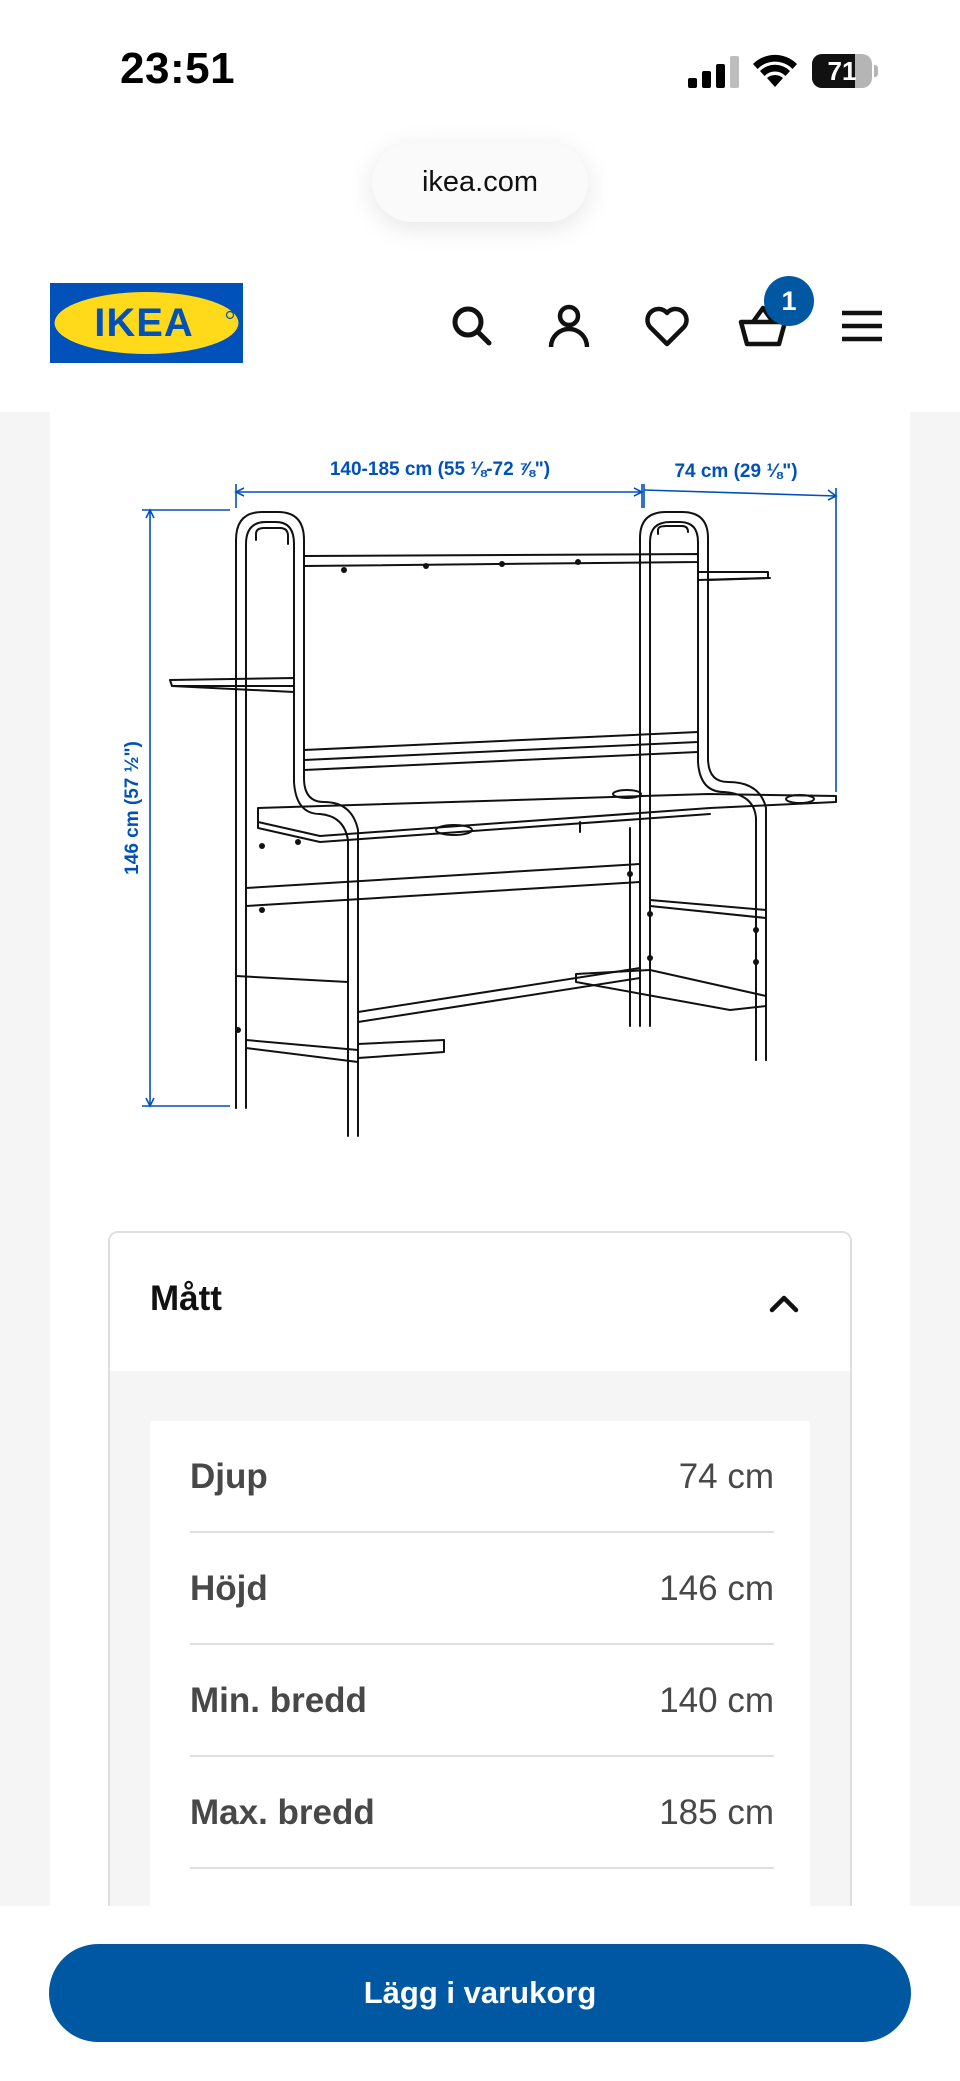  What do you see at coordinates (480, 182) in the screenshot?
I see `address-bar: ikea.com` at bounding box center [480, 182].